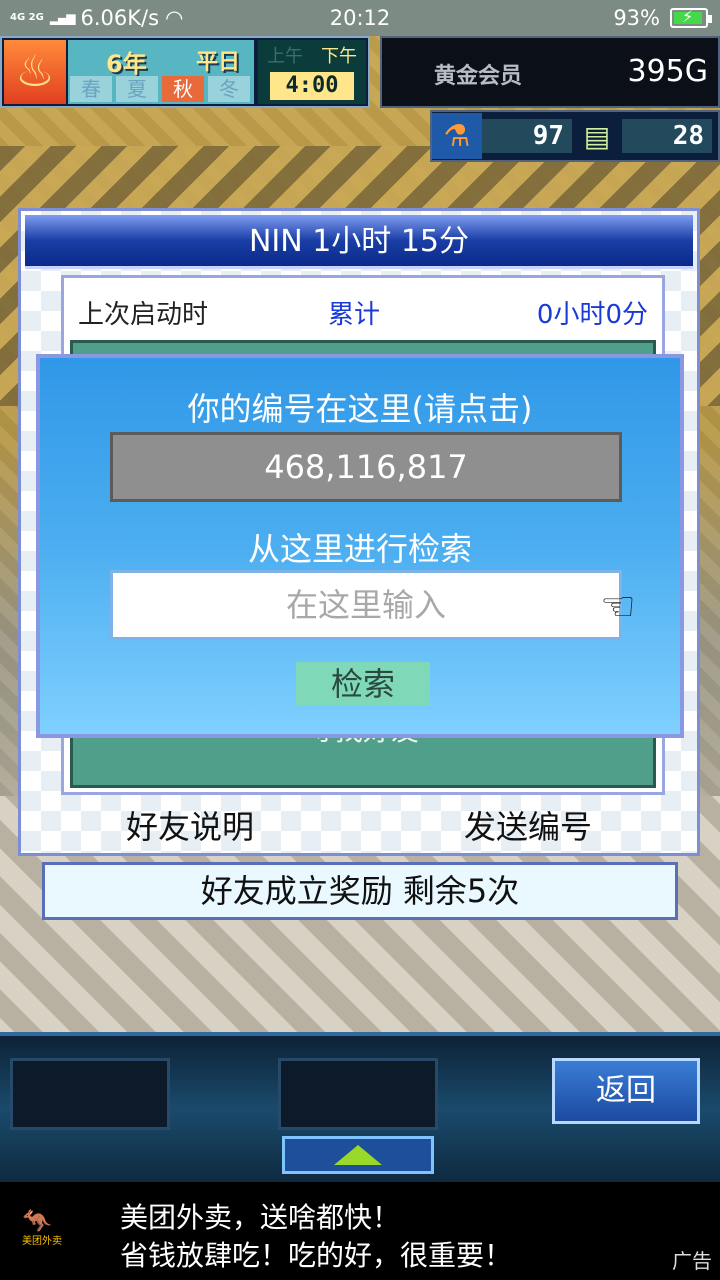  I want to click on pointing-hand-icon: ☜, so click(618, 607).